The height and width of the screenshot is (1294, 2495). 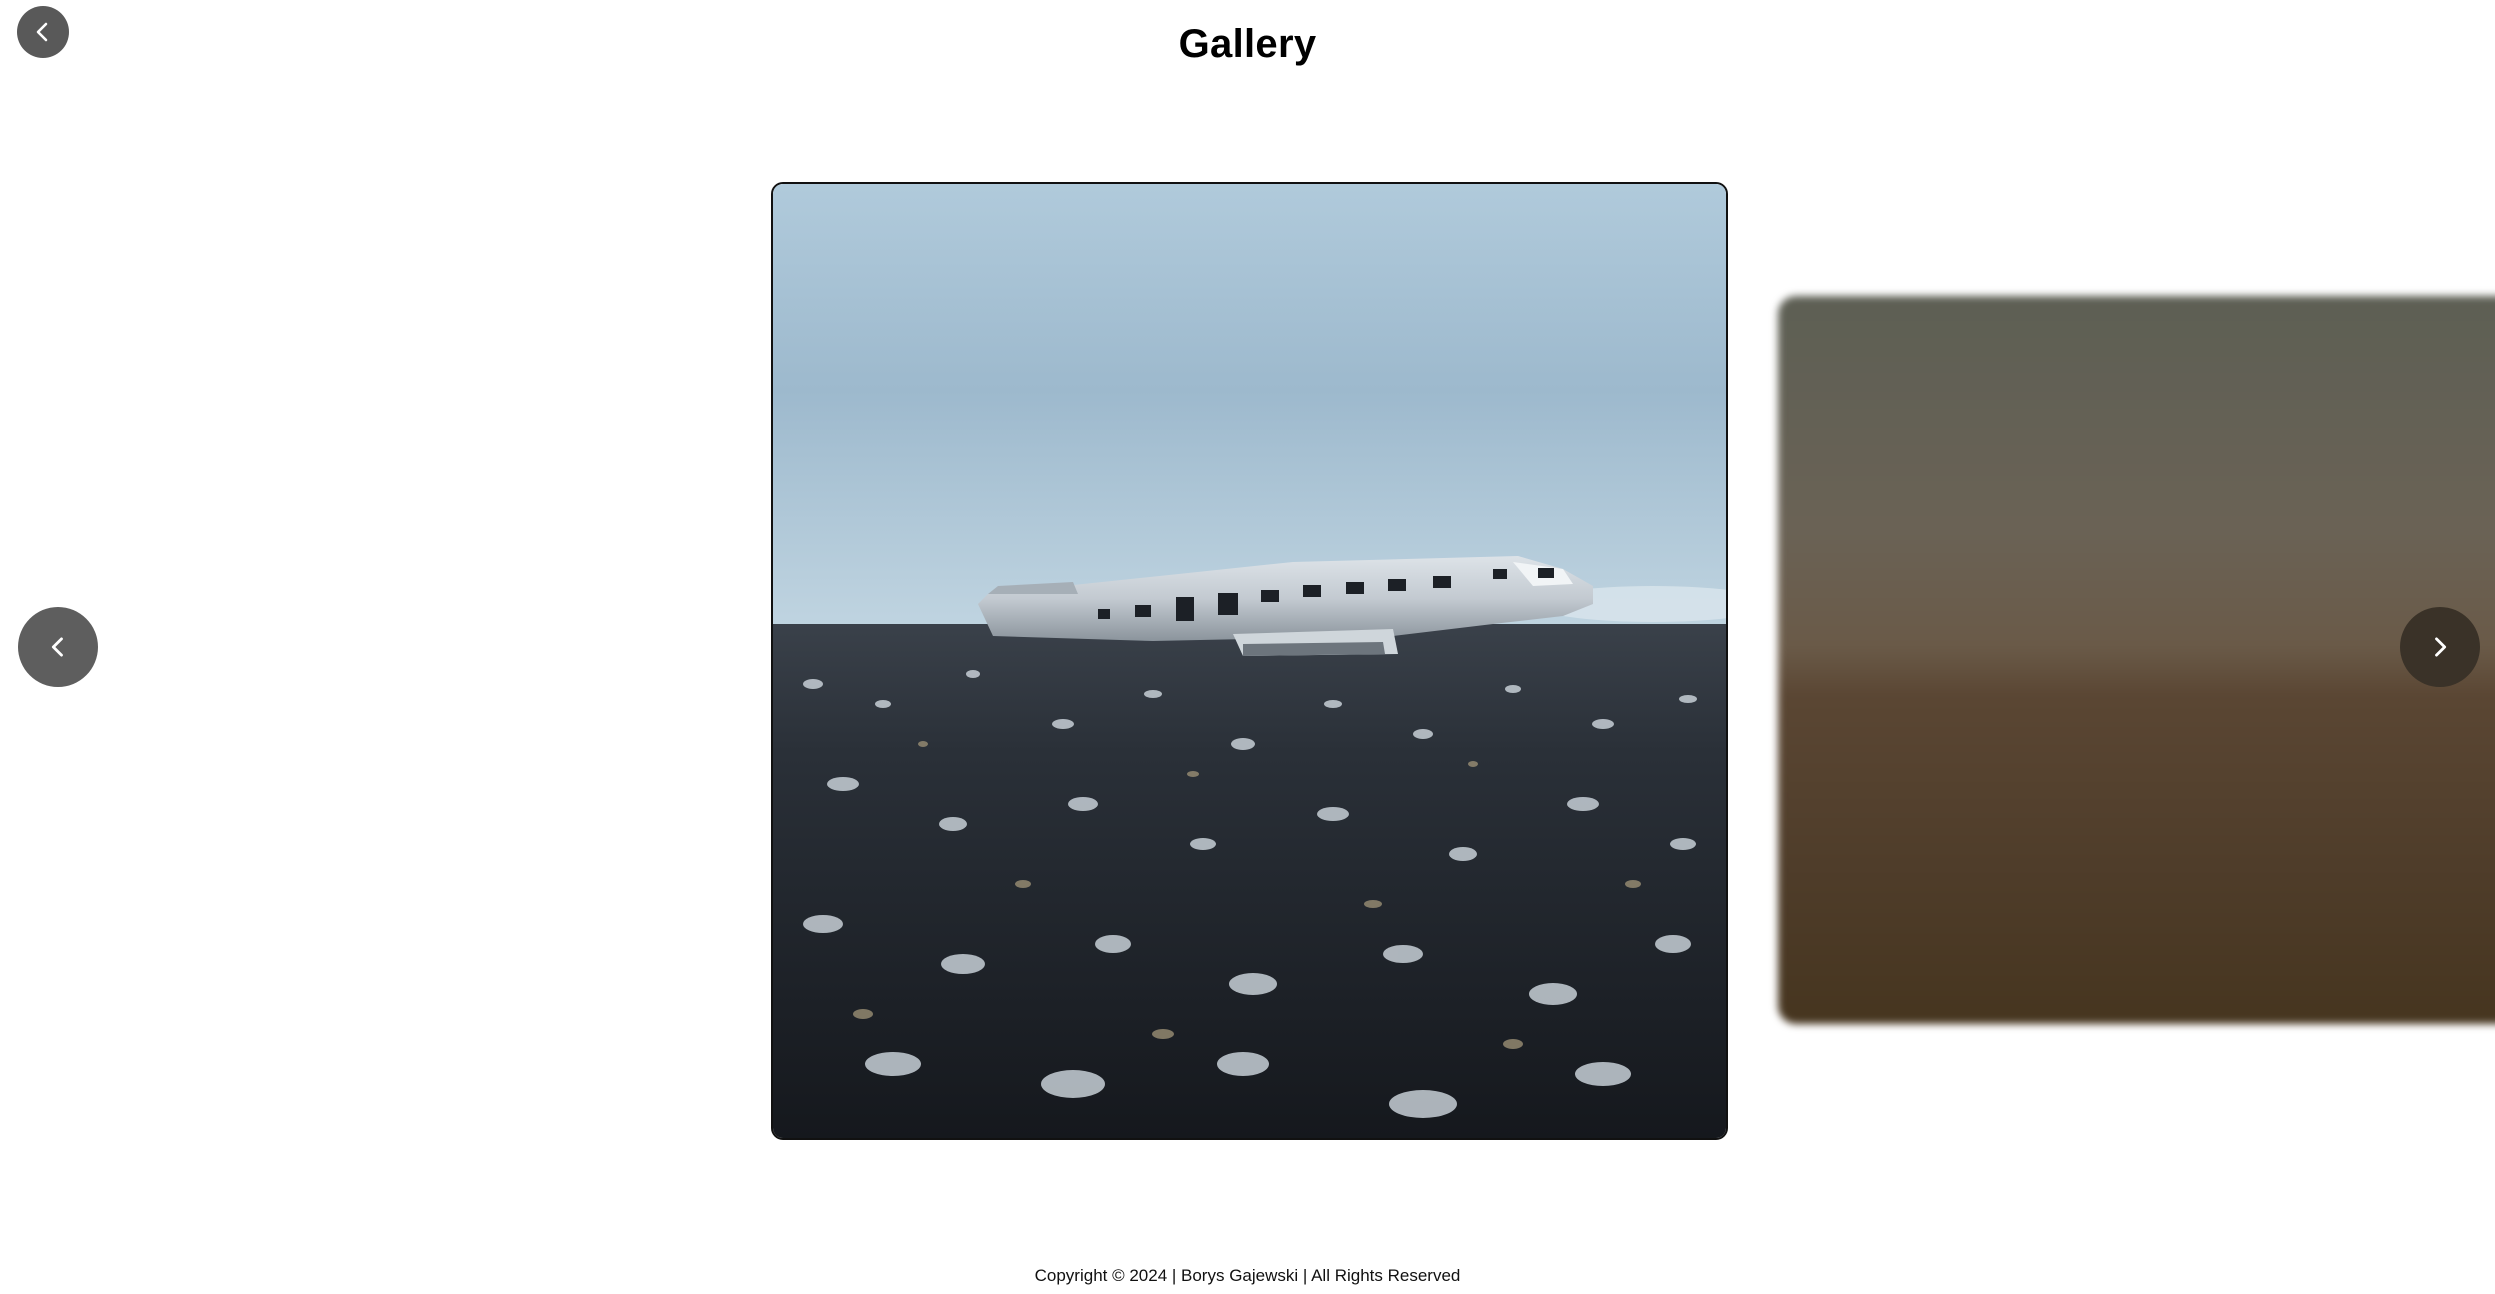 I want to click on chevron-left-icon, so click(x=57, y=647).